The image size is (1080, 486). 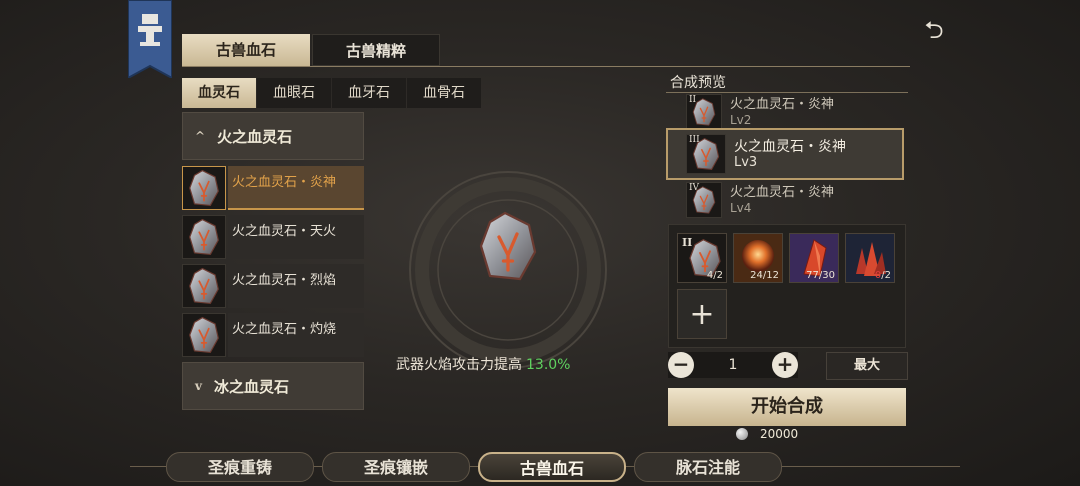 What do you see at coordinates (702, 314) in the screenshot?
I see `add-material-button: +` at bounding box center [702, 314].